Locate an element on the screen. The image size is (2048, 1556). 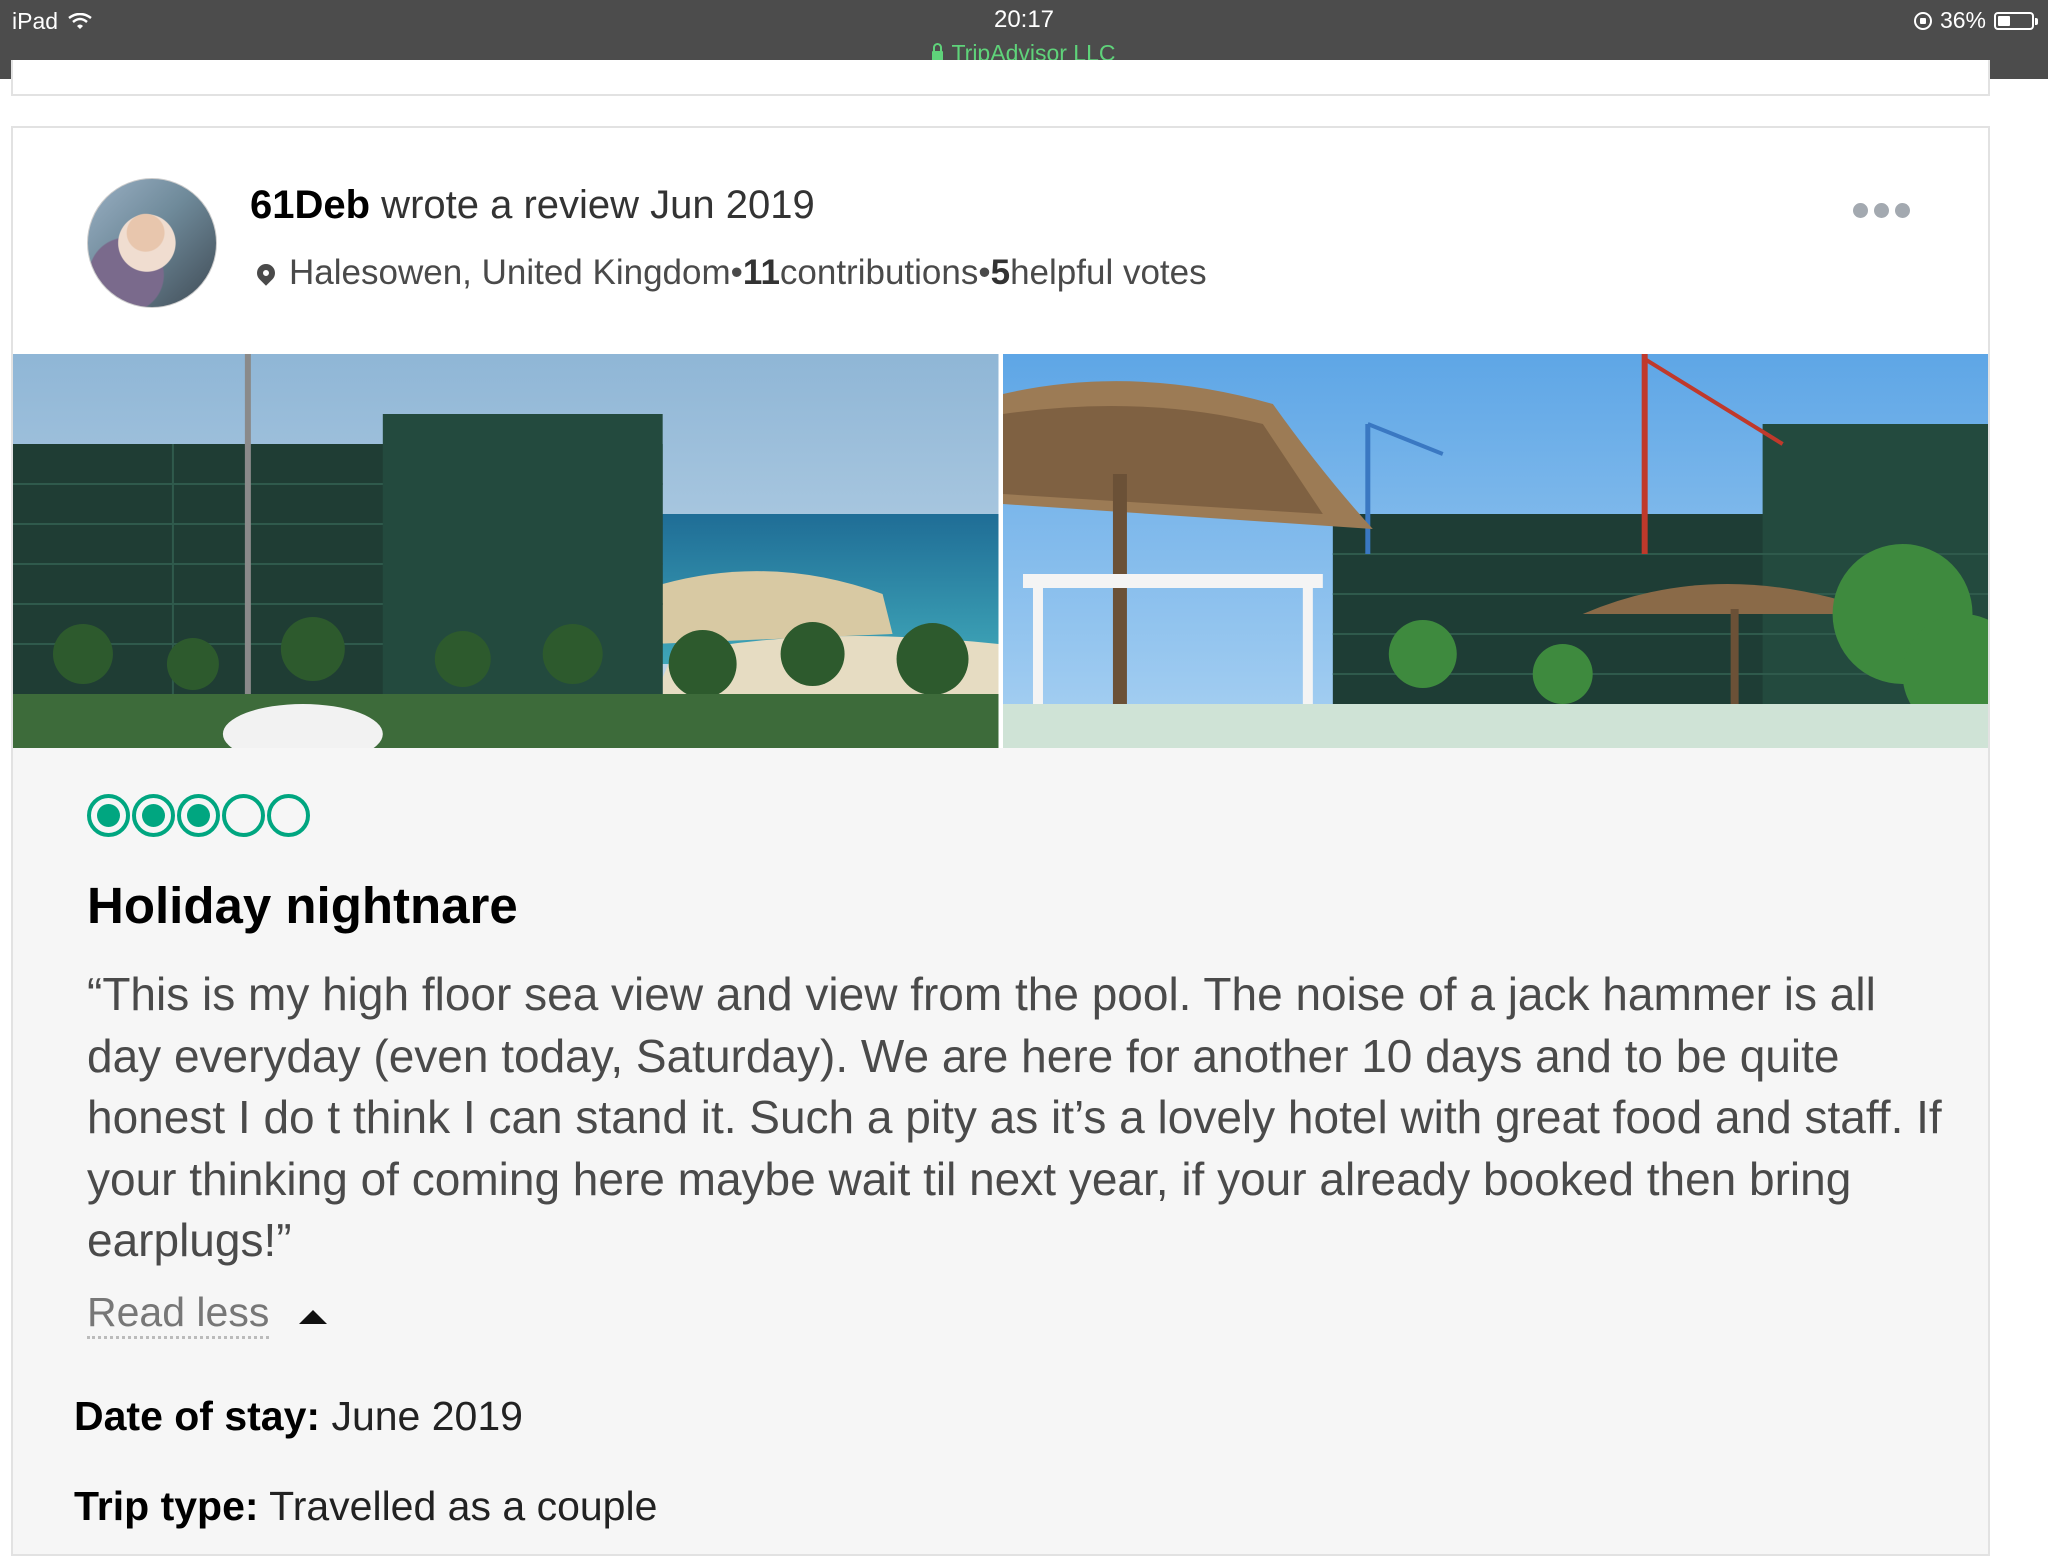
trip-type-value: Travelled as a couple is located at coordinates (458, 1506).